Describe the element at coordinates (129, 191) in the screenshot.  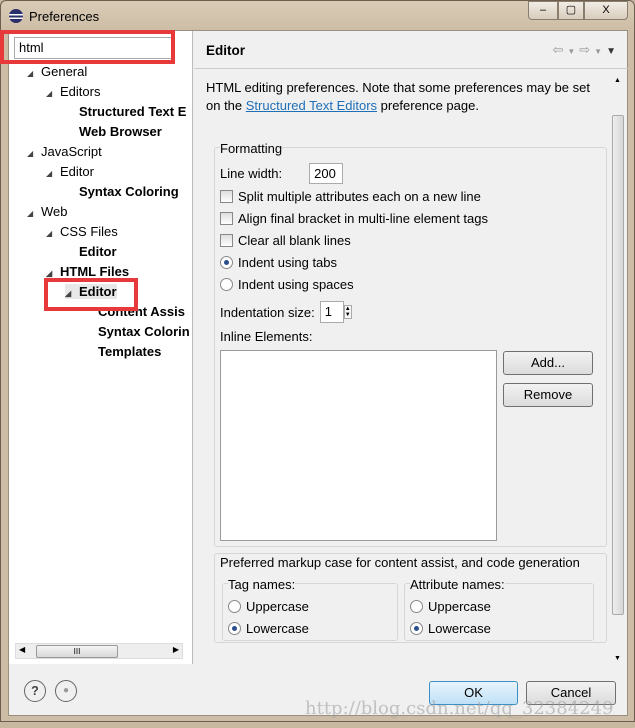
I see `tree-item-label: Syntax Coloring` at that location.